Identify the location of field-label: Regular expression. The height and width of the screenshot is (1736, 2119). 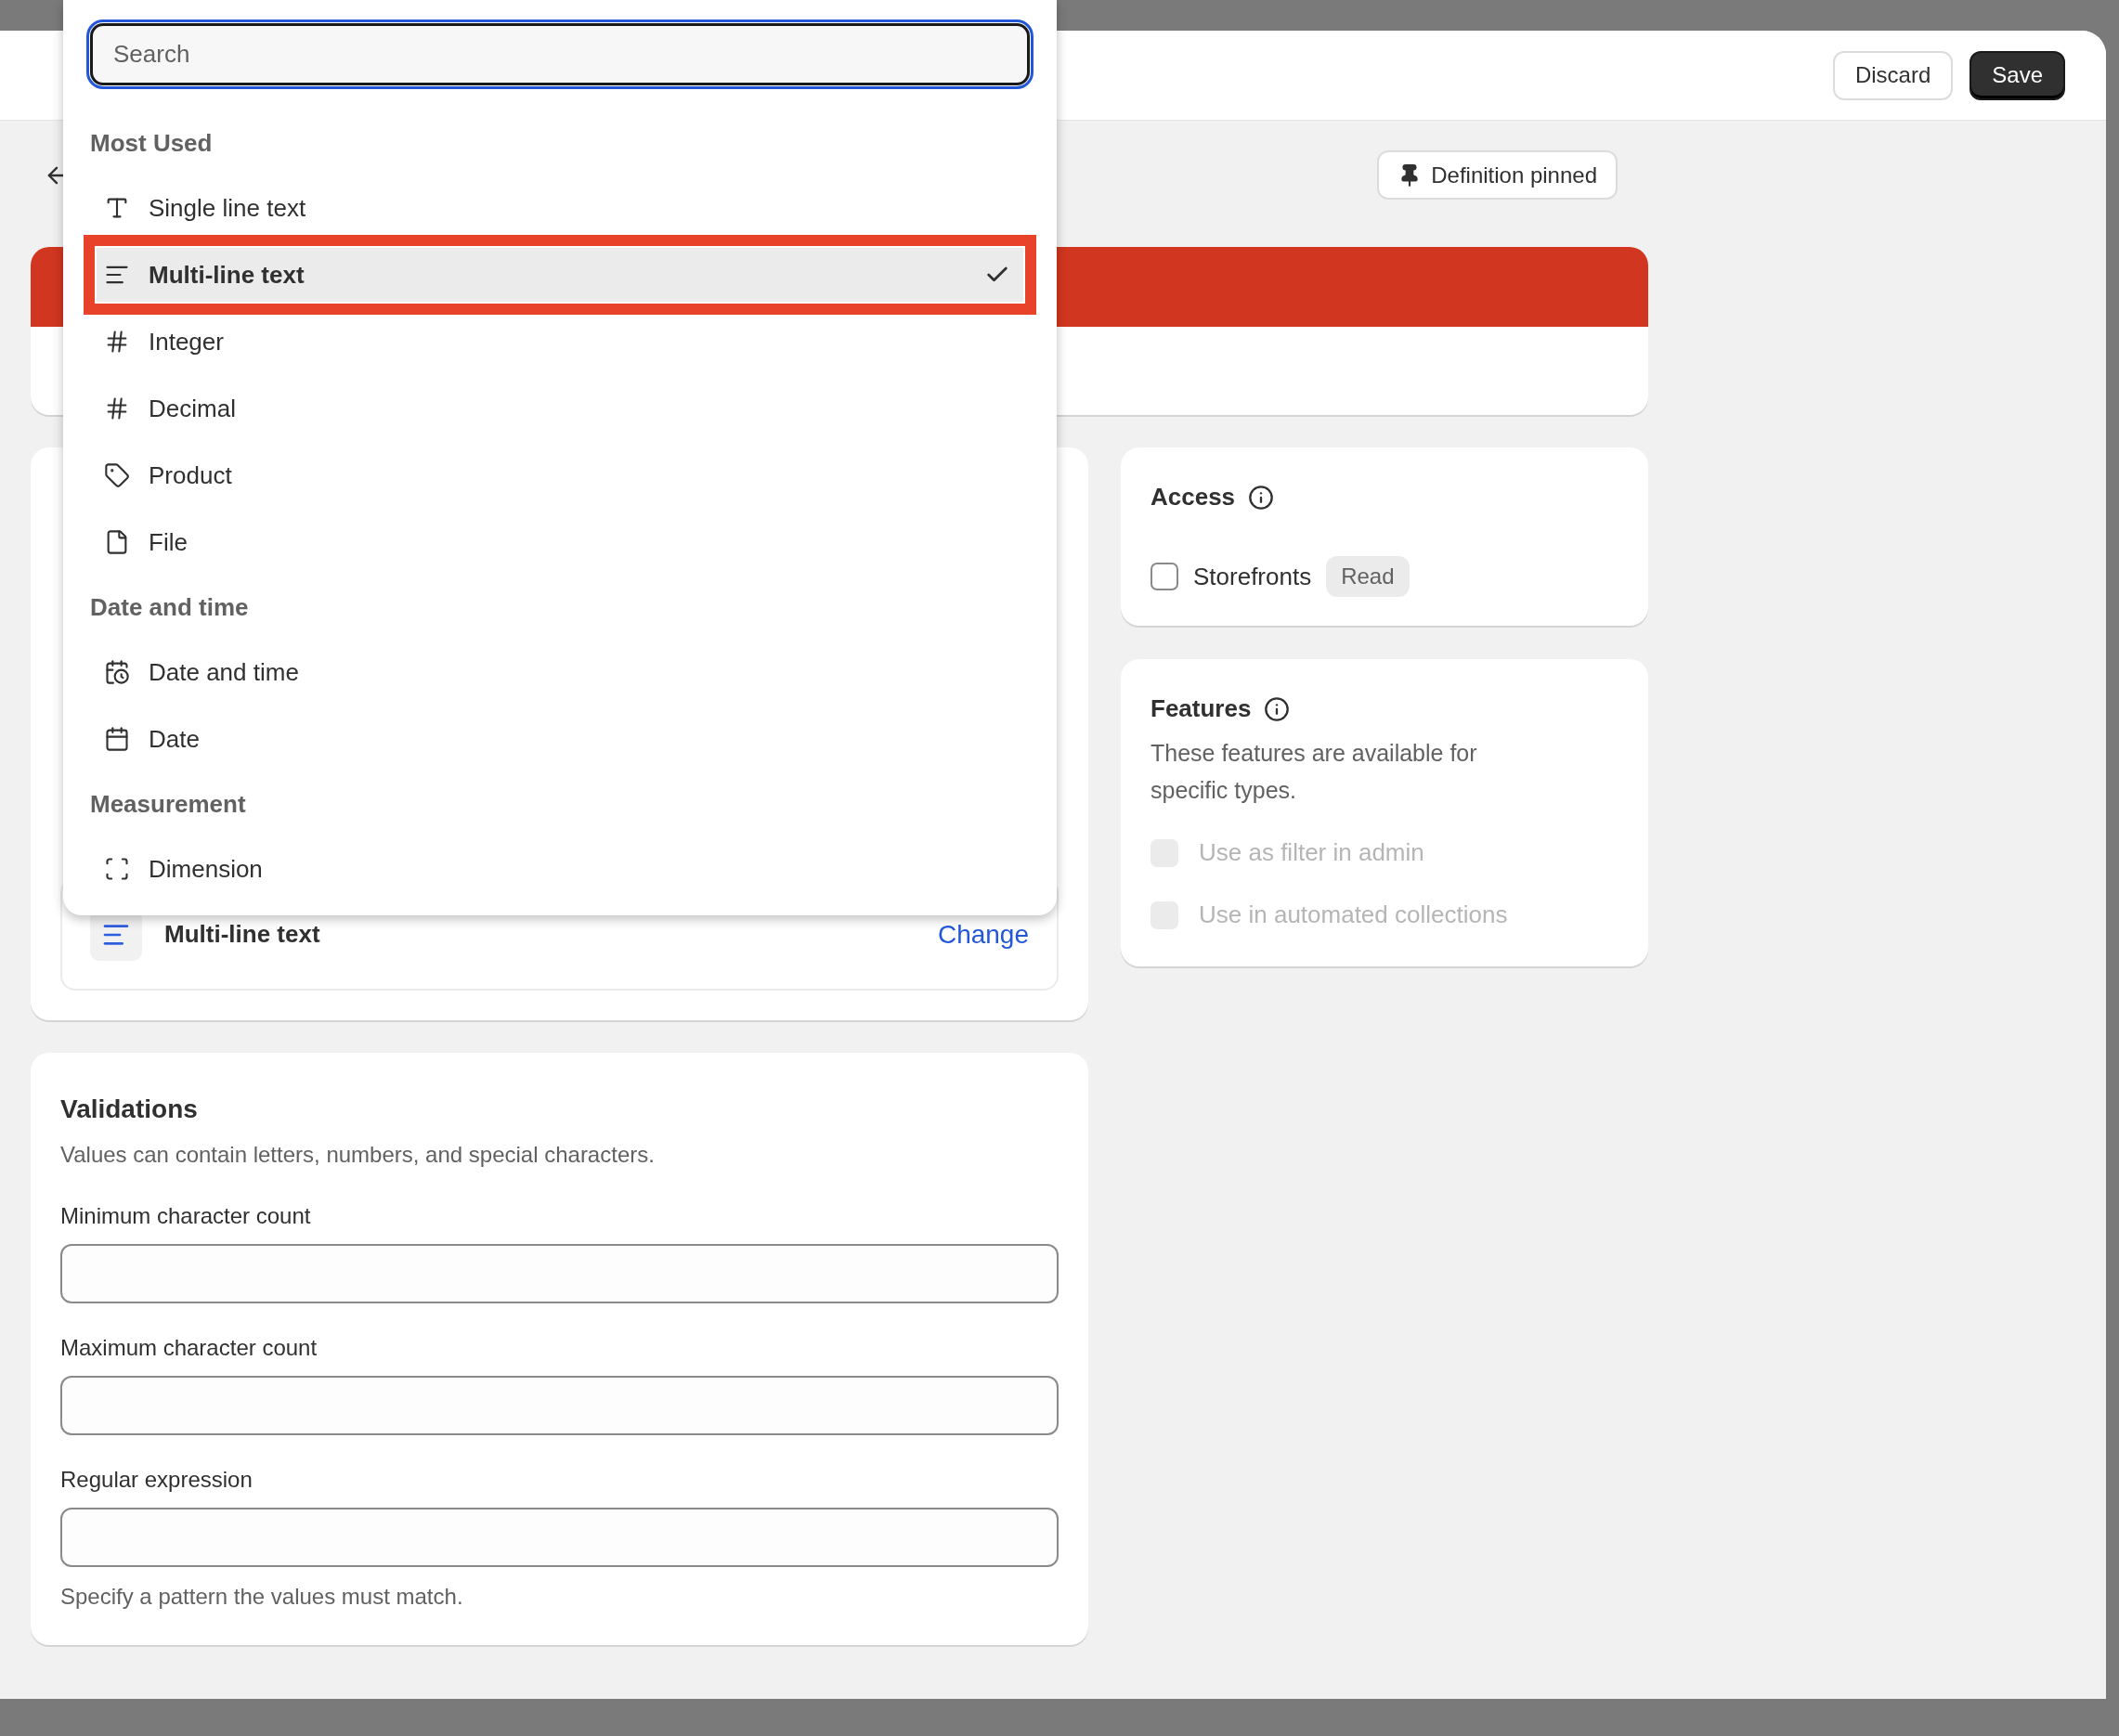
(157, 1480).